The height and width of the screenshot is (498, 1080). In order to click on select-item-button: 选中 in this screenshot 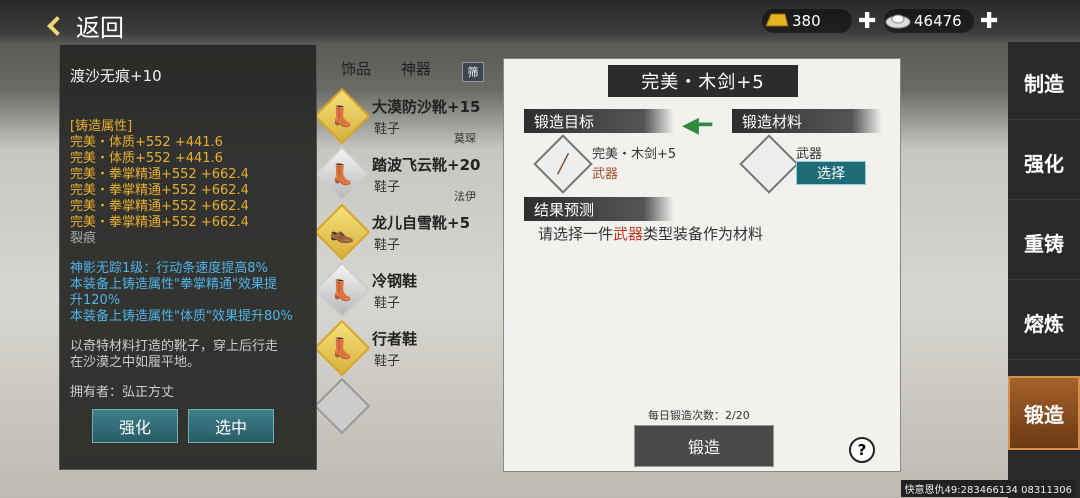, I will do `click(231, 426)`.